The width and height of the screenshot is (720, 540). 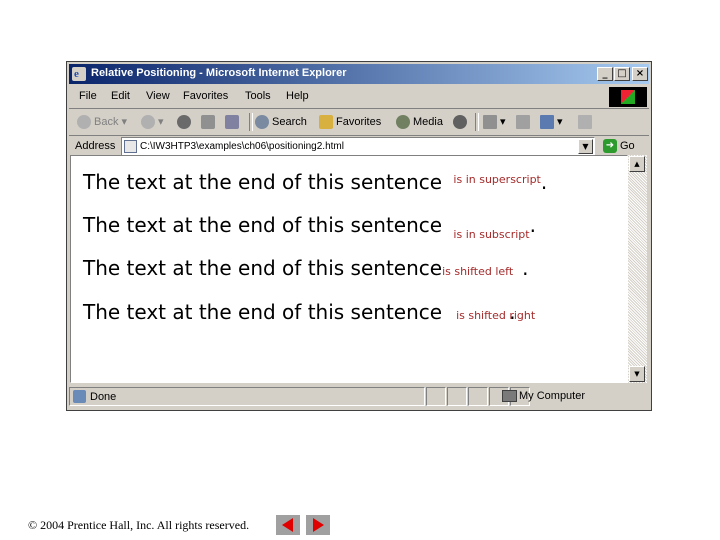 I want to click on zone-cell: My Computer, so click(x=574, y=396).